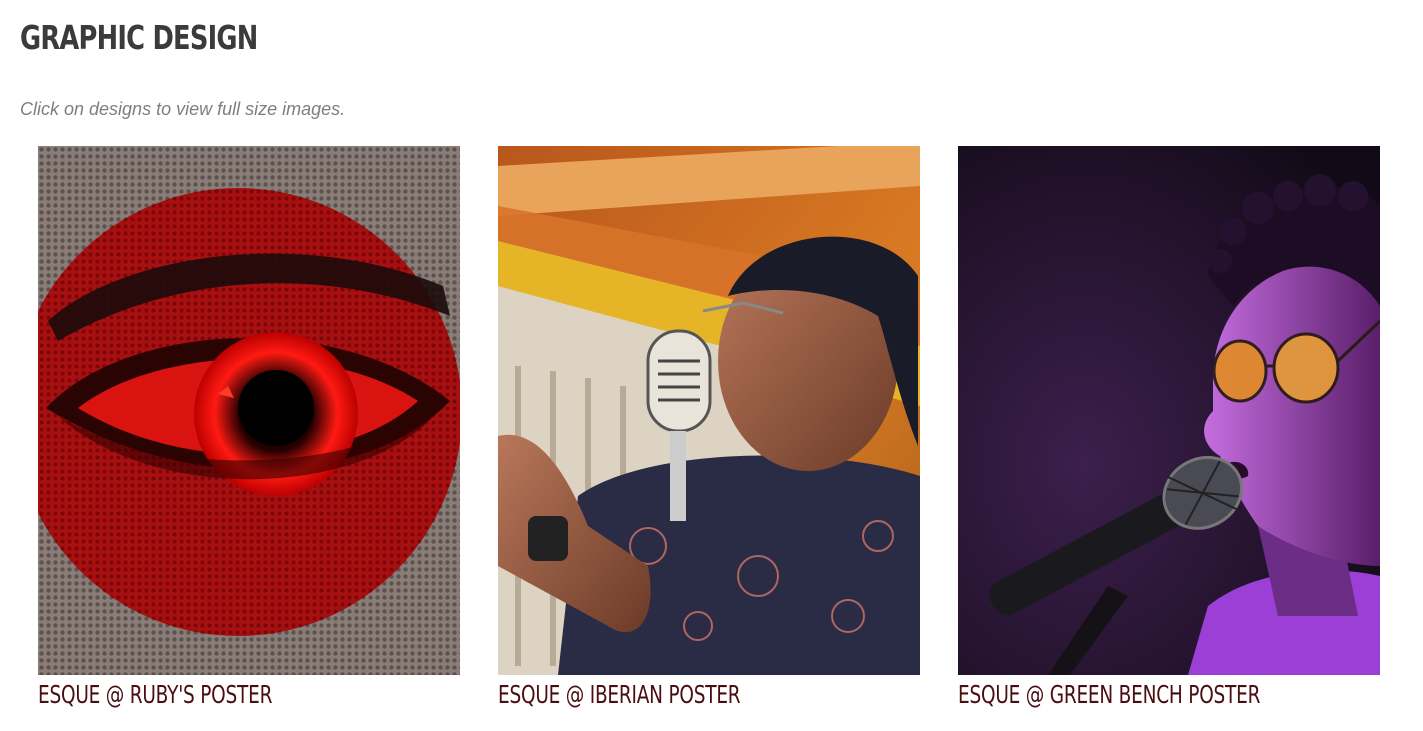 The image size is (1423, 731). What do you see at coordinates (139, 37) in the screenshot?
I see `page-title: GRAPHIC DESIGN` at bounding box center [139, 37].